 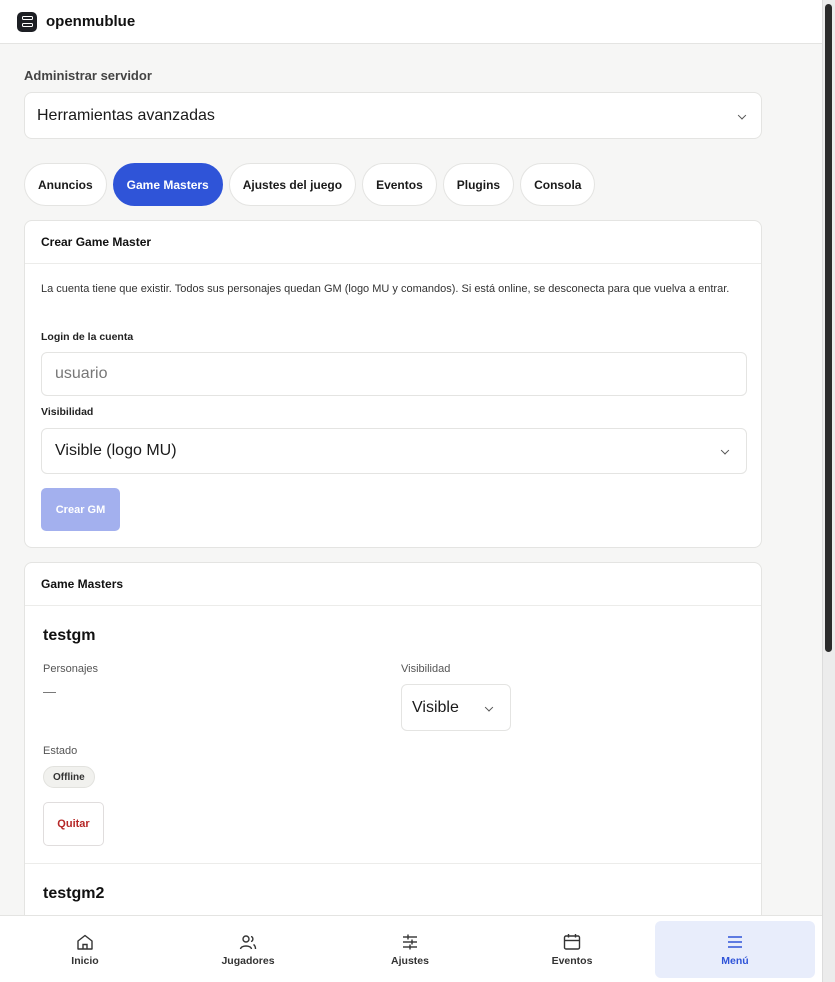 What do you see at coordinates (71, 669) in the screenshot?
I see `characters-label: Personajes` at bounding box center [71, 669].